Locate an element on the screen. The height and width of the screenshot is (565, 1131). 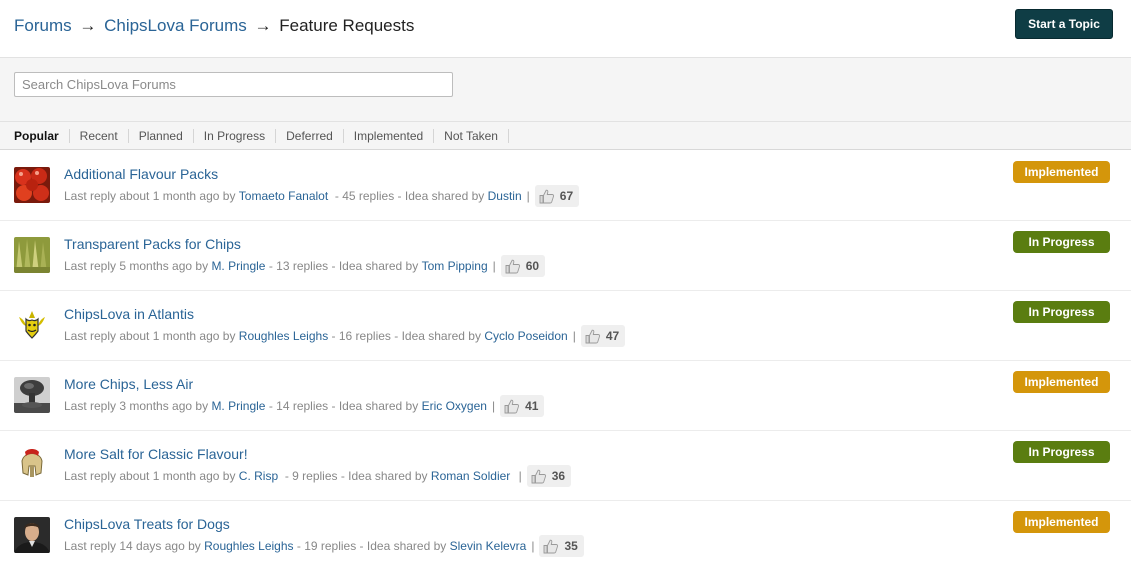
tab-in-progress: In Progress is located at coordinates (235, 135).